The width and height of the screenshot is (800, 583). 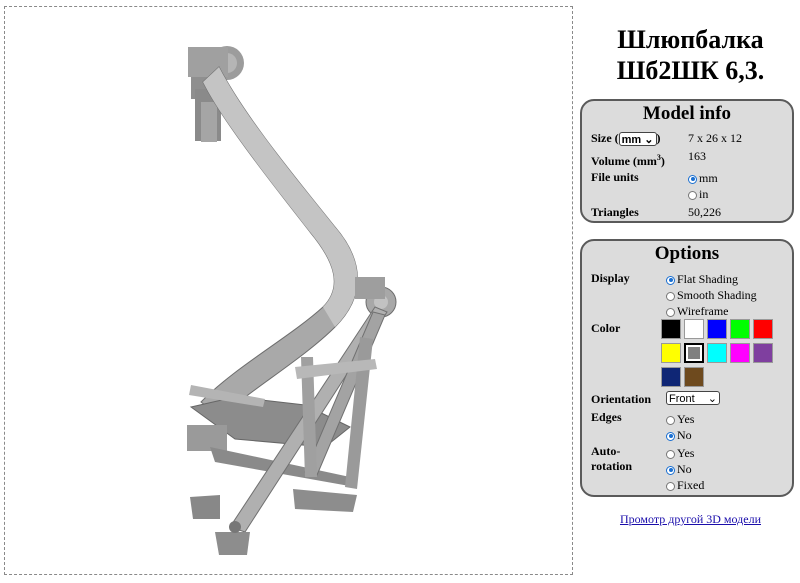 What do you see at coordinates (606, 328) in the screenshot?
I see `color-label: Color` at bounding box center [606, 328].